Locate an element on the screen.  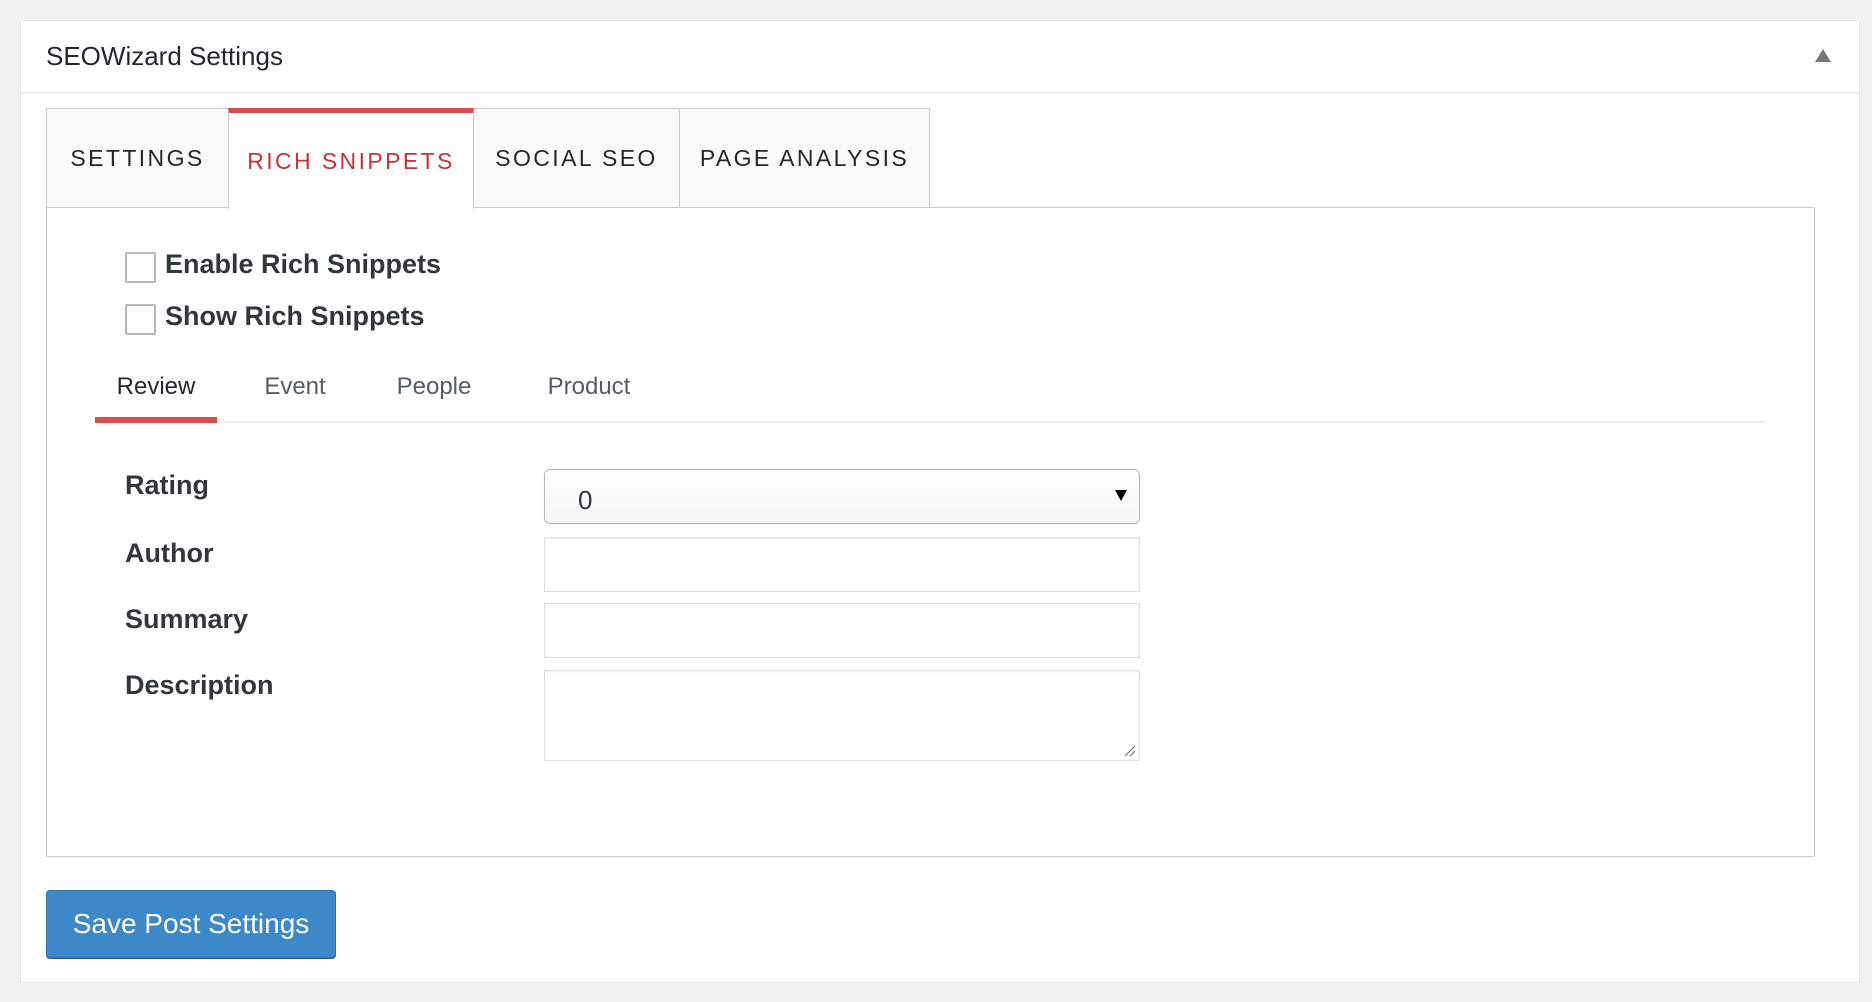
subtab-people-label: People is located at coordinates (434, 386).